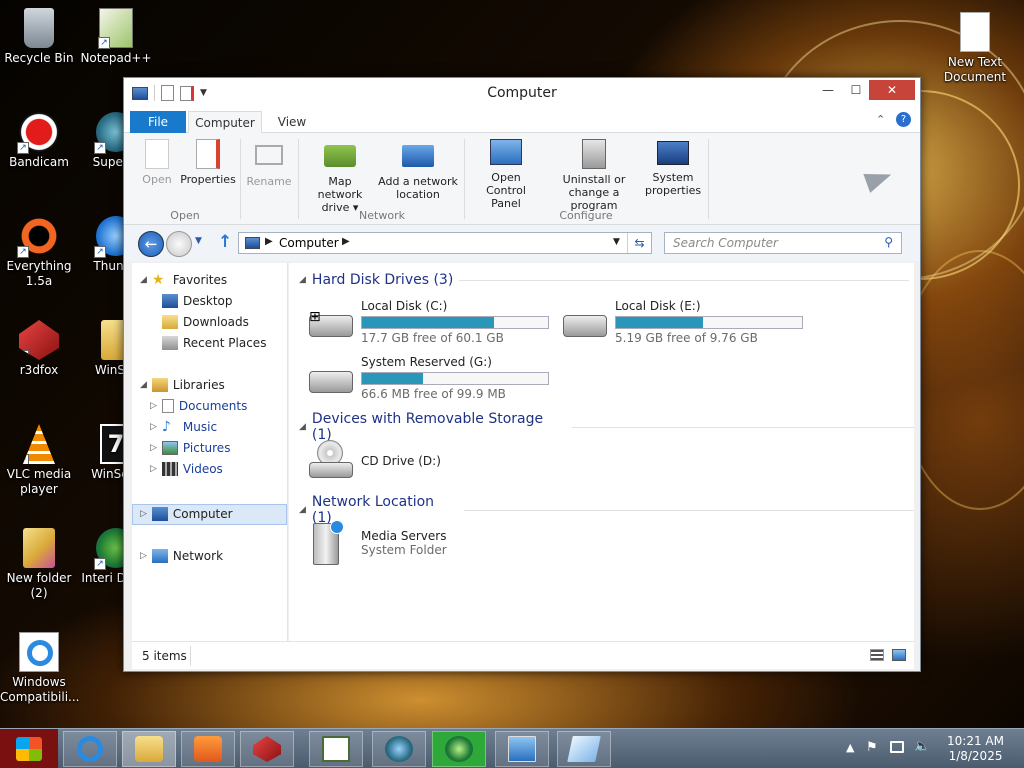 The height and width of the screenshot is (768, 1024). What do you see at coordinates (877, 655) in the screenshot?
I see `details-view-icon` at bounding box center [877, 655].